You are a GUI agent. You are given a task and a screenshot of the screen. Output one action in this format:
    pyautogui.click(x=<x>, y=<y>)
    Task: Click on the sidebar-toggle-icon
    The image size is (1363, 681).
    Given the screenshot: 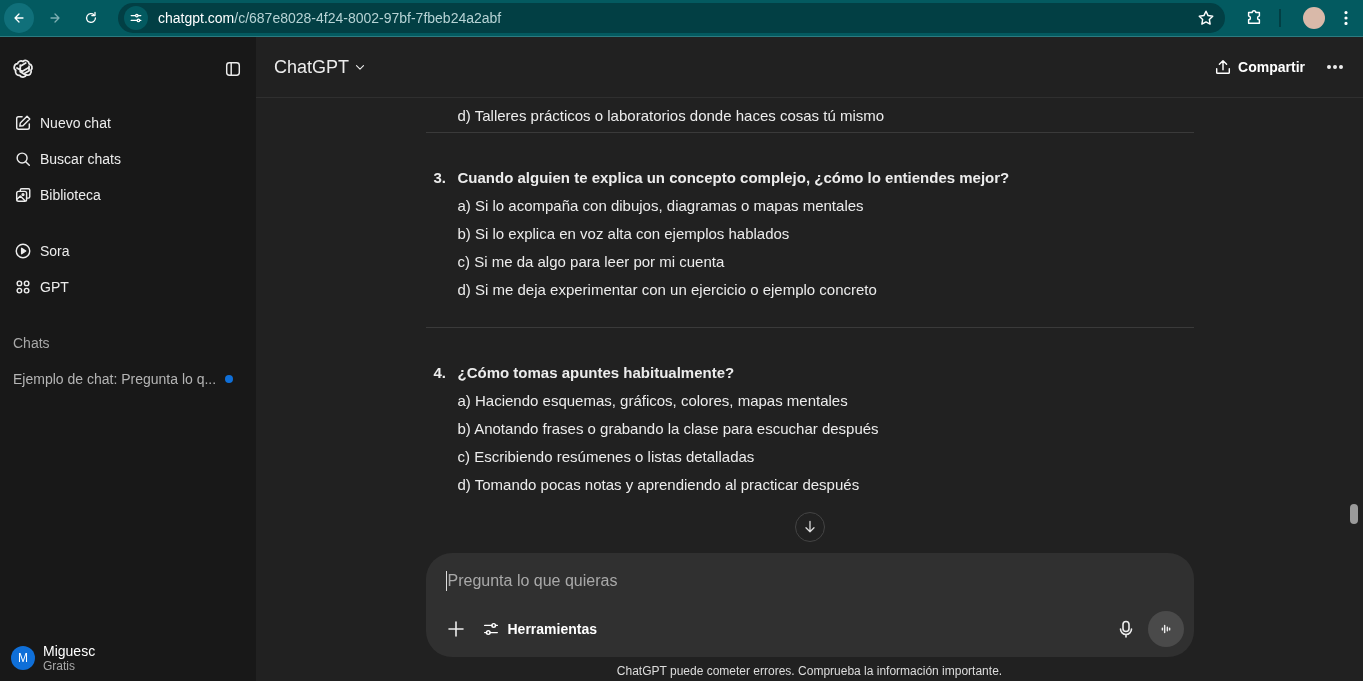 What is the action you would take?
    pyautogui.click(x=233, y=69)
    